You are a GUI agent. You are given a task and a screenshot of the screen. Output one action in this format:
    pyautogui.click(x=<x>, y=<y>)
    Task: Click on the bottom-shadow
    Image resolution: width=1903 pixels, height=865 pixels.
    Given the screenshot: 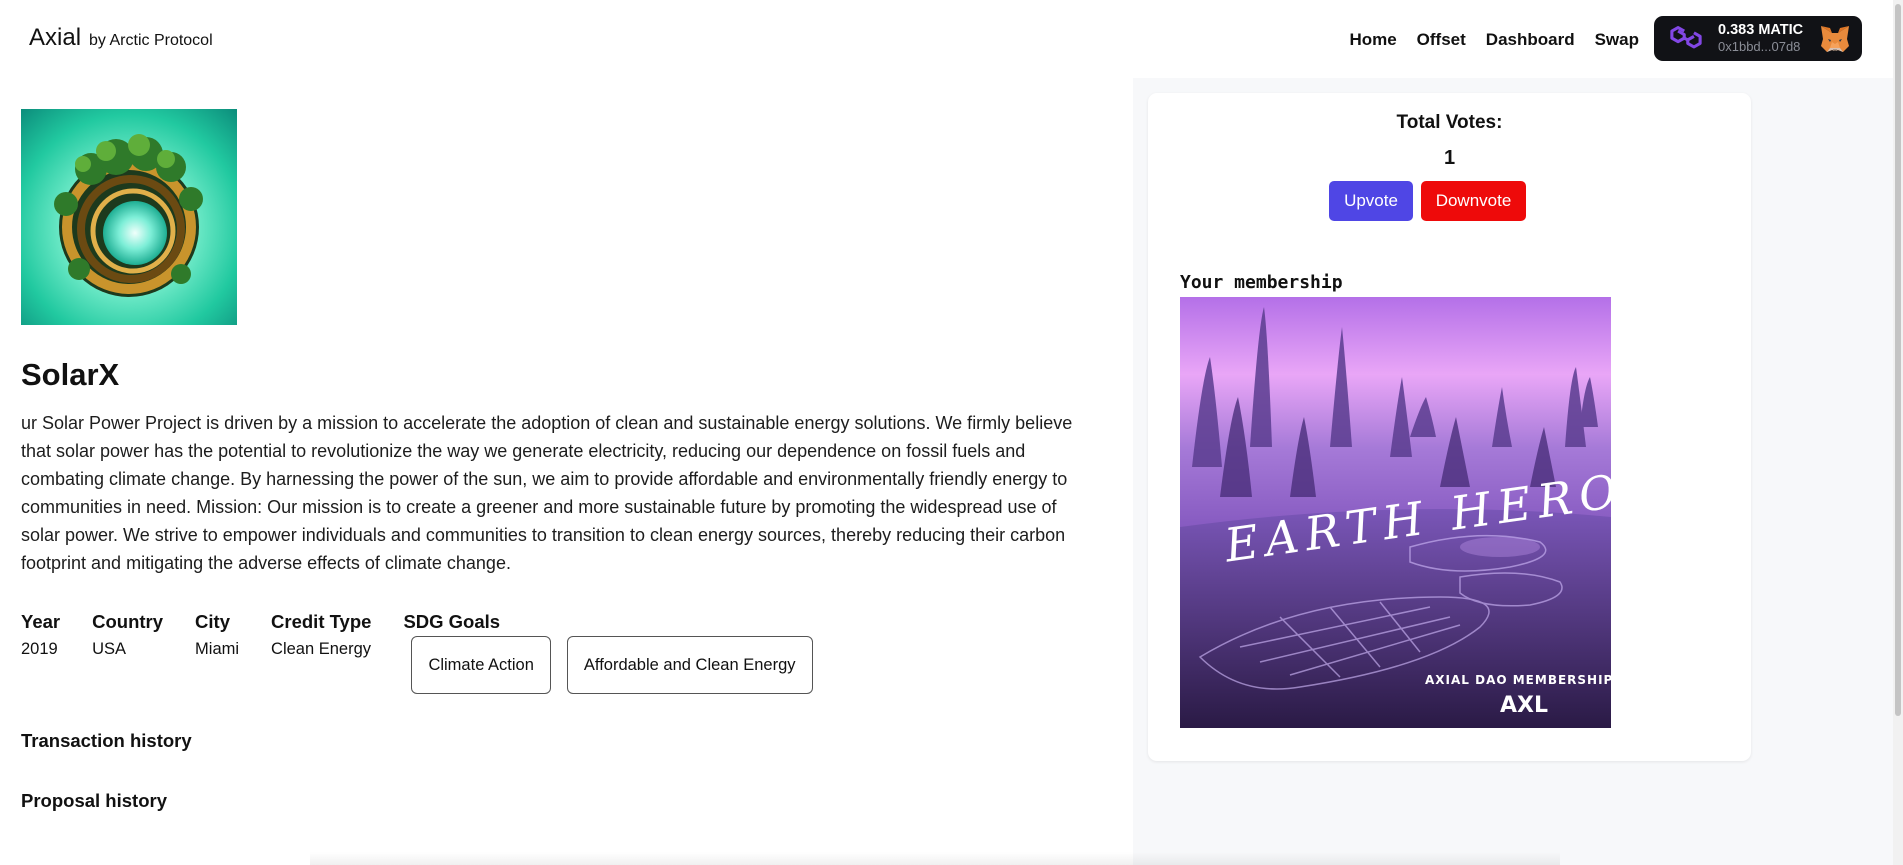 What is the action you would take?
    pyautogui.click(x=935, y=858)
    